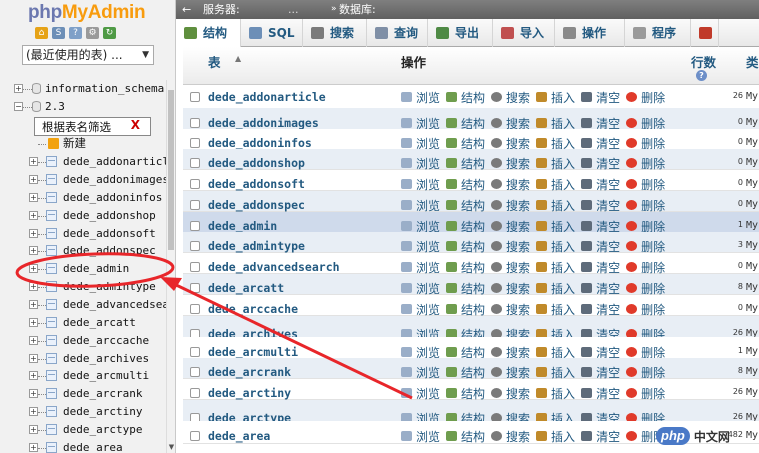  What do you see at coordinates (87, 89) in the screenshot?
I see `tree-item-database: + information_schema` at bounding box center [87, 89].